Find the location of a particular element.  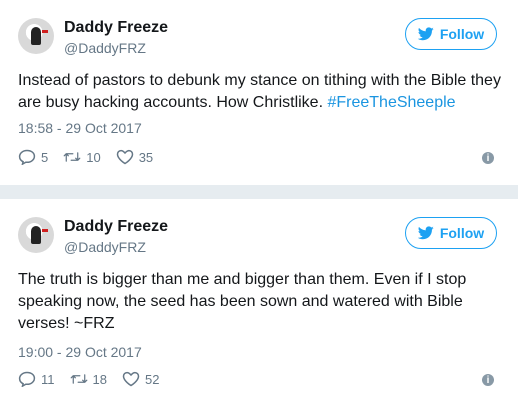

reply-count: 11 is located at coordinates (48, 379).